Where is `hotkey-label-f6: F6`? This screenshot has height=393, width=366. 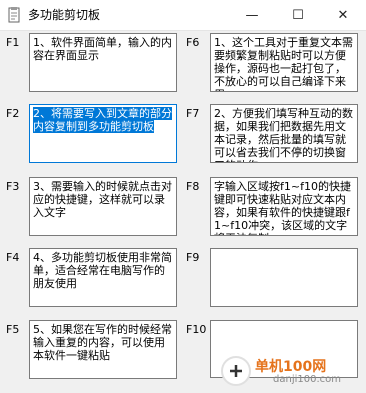 hotkey-label-f6: F6 is located at coordinates (193, 42).